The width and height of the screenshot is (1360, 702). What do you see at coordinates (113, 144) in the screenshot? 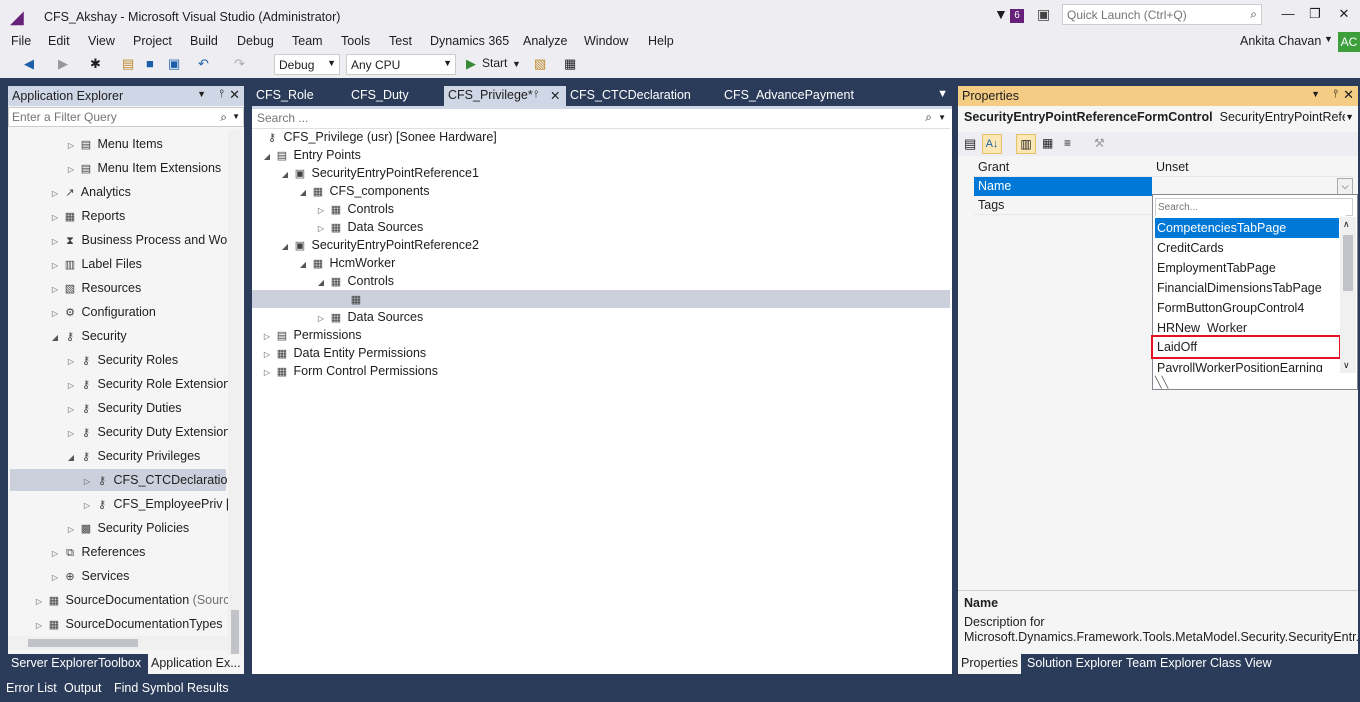
I see `tree-node-menu-items: ▷ ▤ Menu Items` at bounding box center [113, 144].